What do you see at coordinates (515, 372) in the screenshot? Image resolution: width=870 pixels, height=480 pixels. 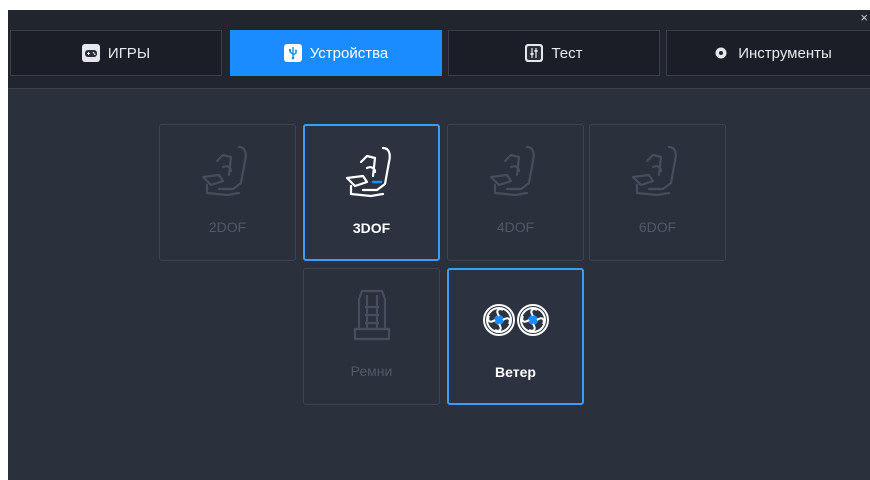 I see `device-label: Ветер` at bounding box center [515, 372].